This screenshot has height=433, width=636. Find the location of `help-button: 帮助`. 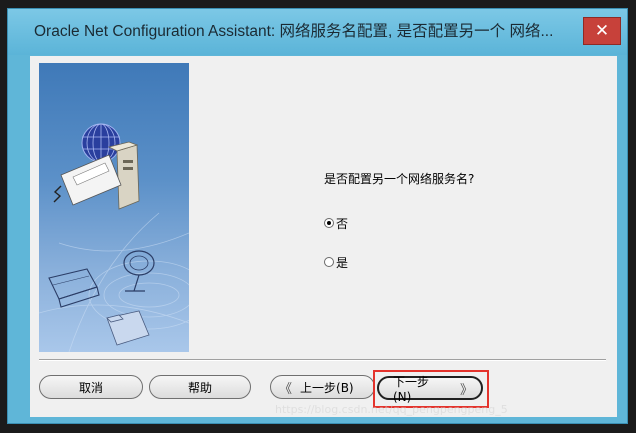

help-button: 帮助 is located at coordinates (200, 387).